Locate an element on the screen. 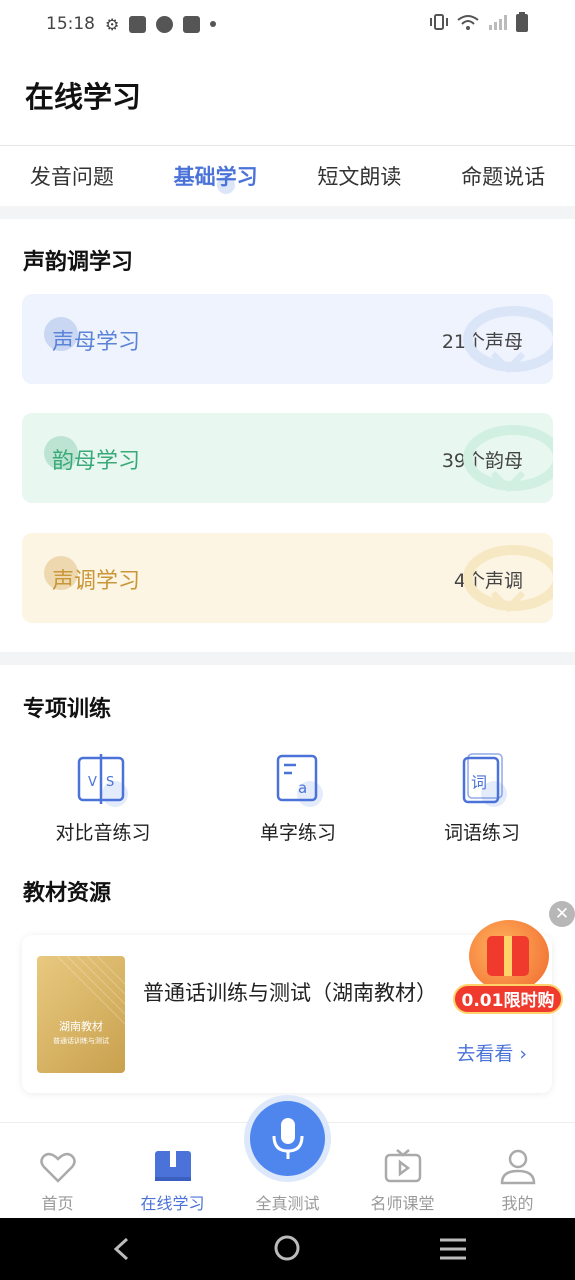  book-icon is located at coordinates (173, 1166).